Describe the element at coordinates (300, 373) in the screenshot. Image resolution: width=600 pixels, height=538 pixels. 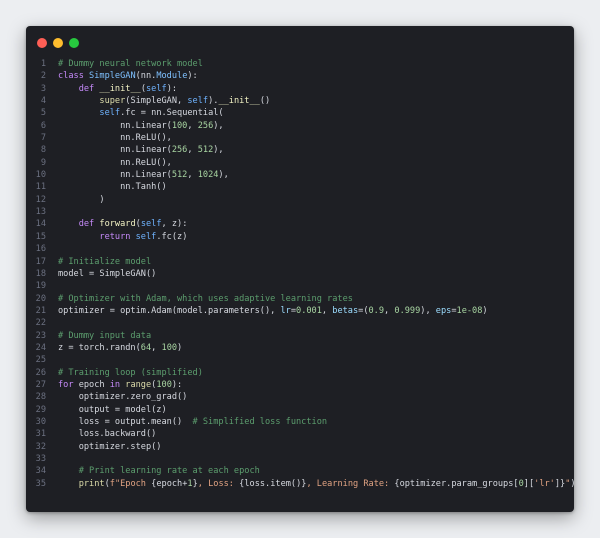
I see `code-line: 26 # Training loop (simplified)` at that location.